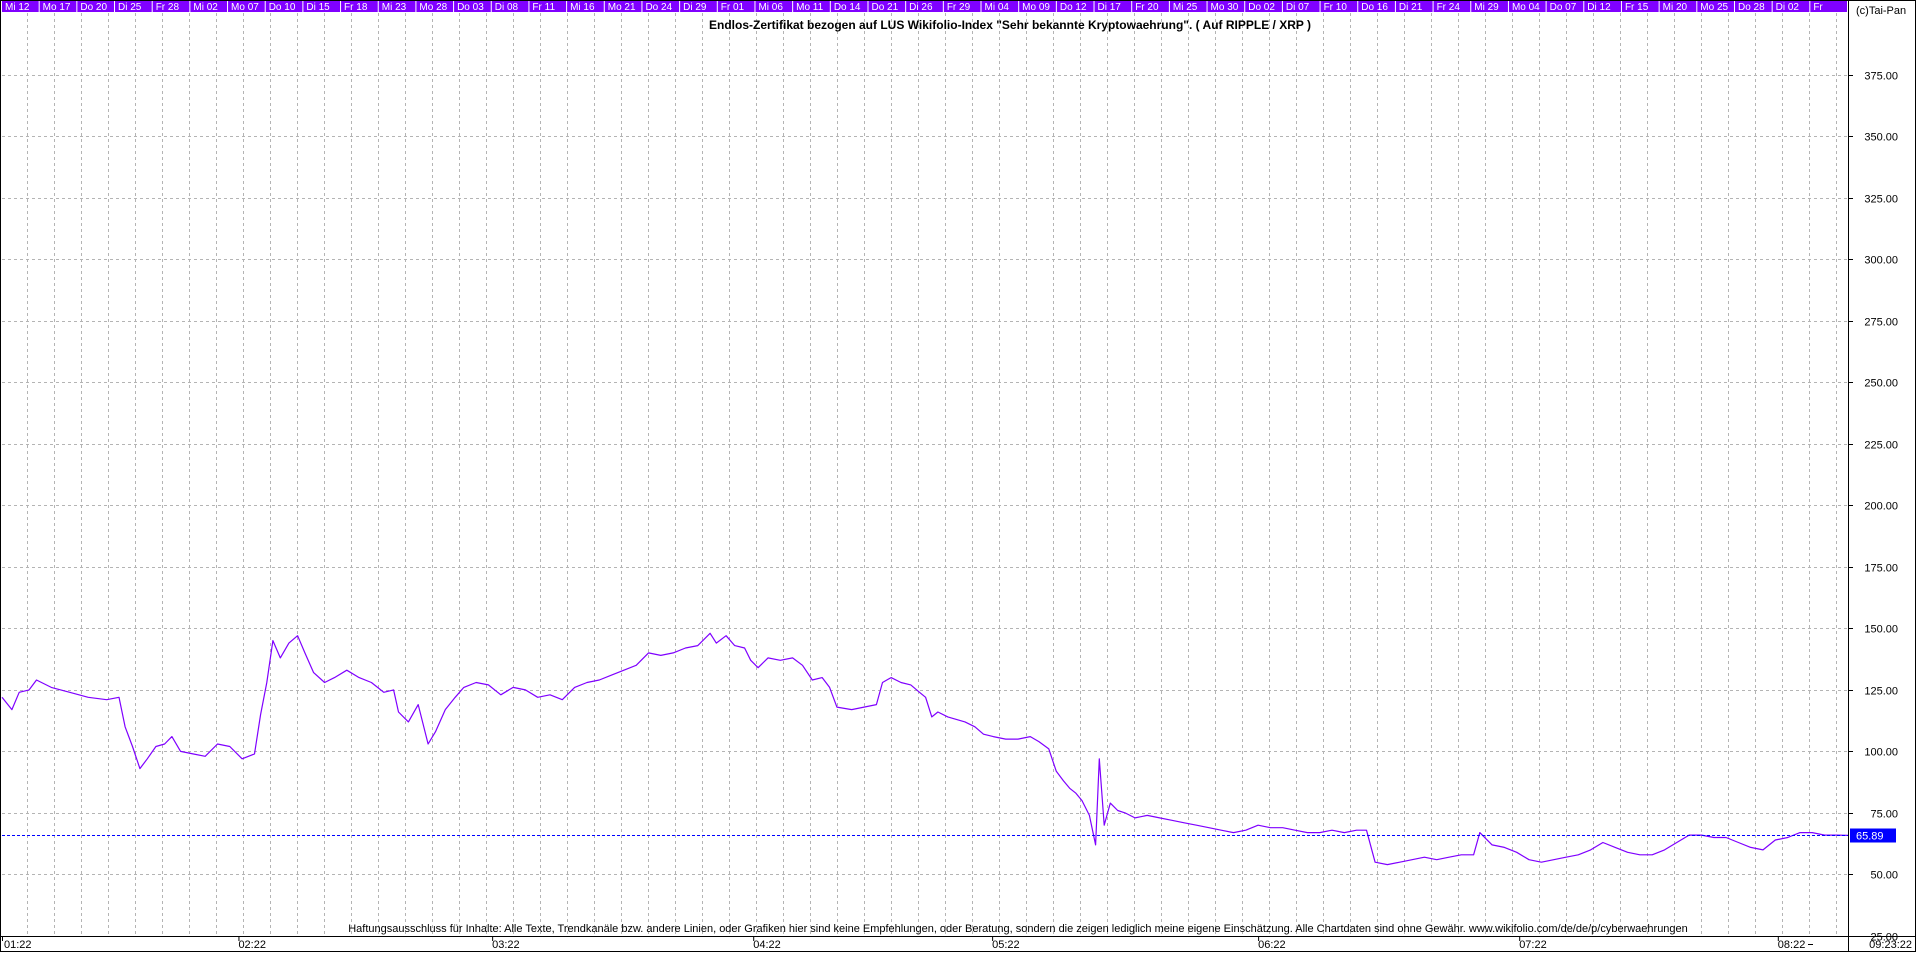  What do you see at coordinates (57, 7) in the screenshot?
I see `date-strip-label: Mo 17` at bounding box center [57, 7].